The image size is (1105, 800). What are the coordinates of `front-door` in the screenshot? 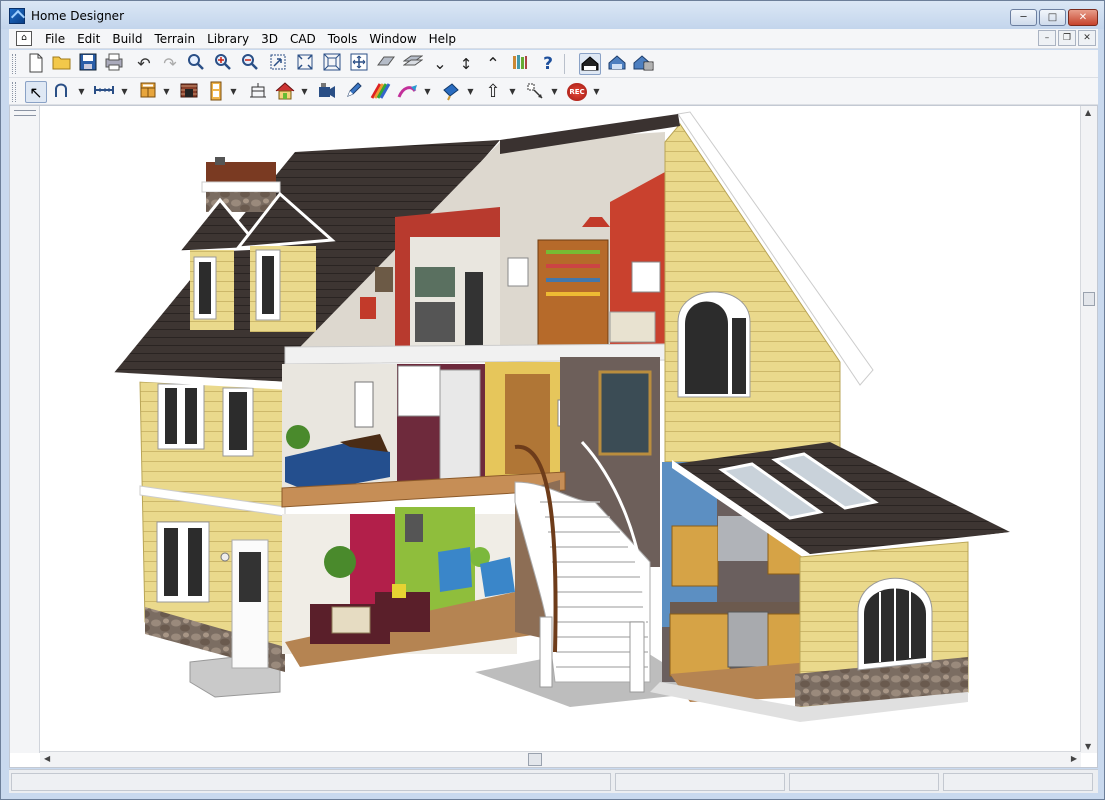 It's located at (250, 604).